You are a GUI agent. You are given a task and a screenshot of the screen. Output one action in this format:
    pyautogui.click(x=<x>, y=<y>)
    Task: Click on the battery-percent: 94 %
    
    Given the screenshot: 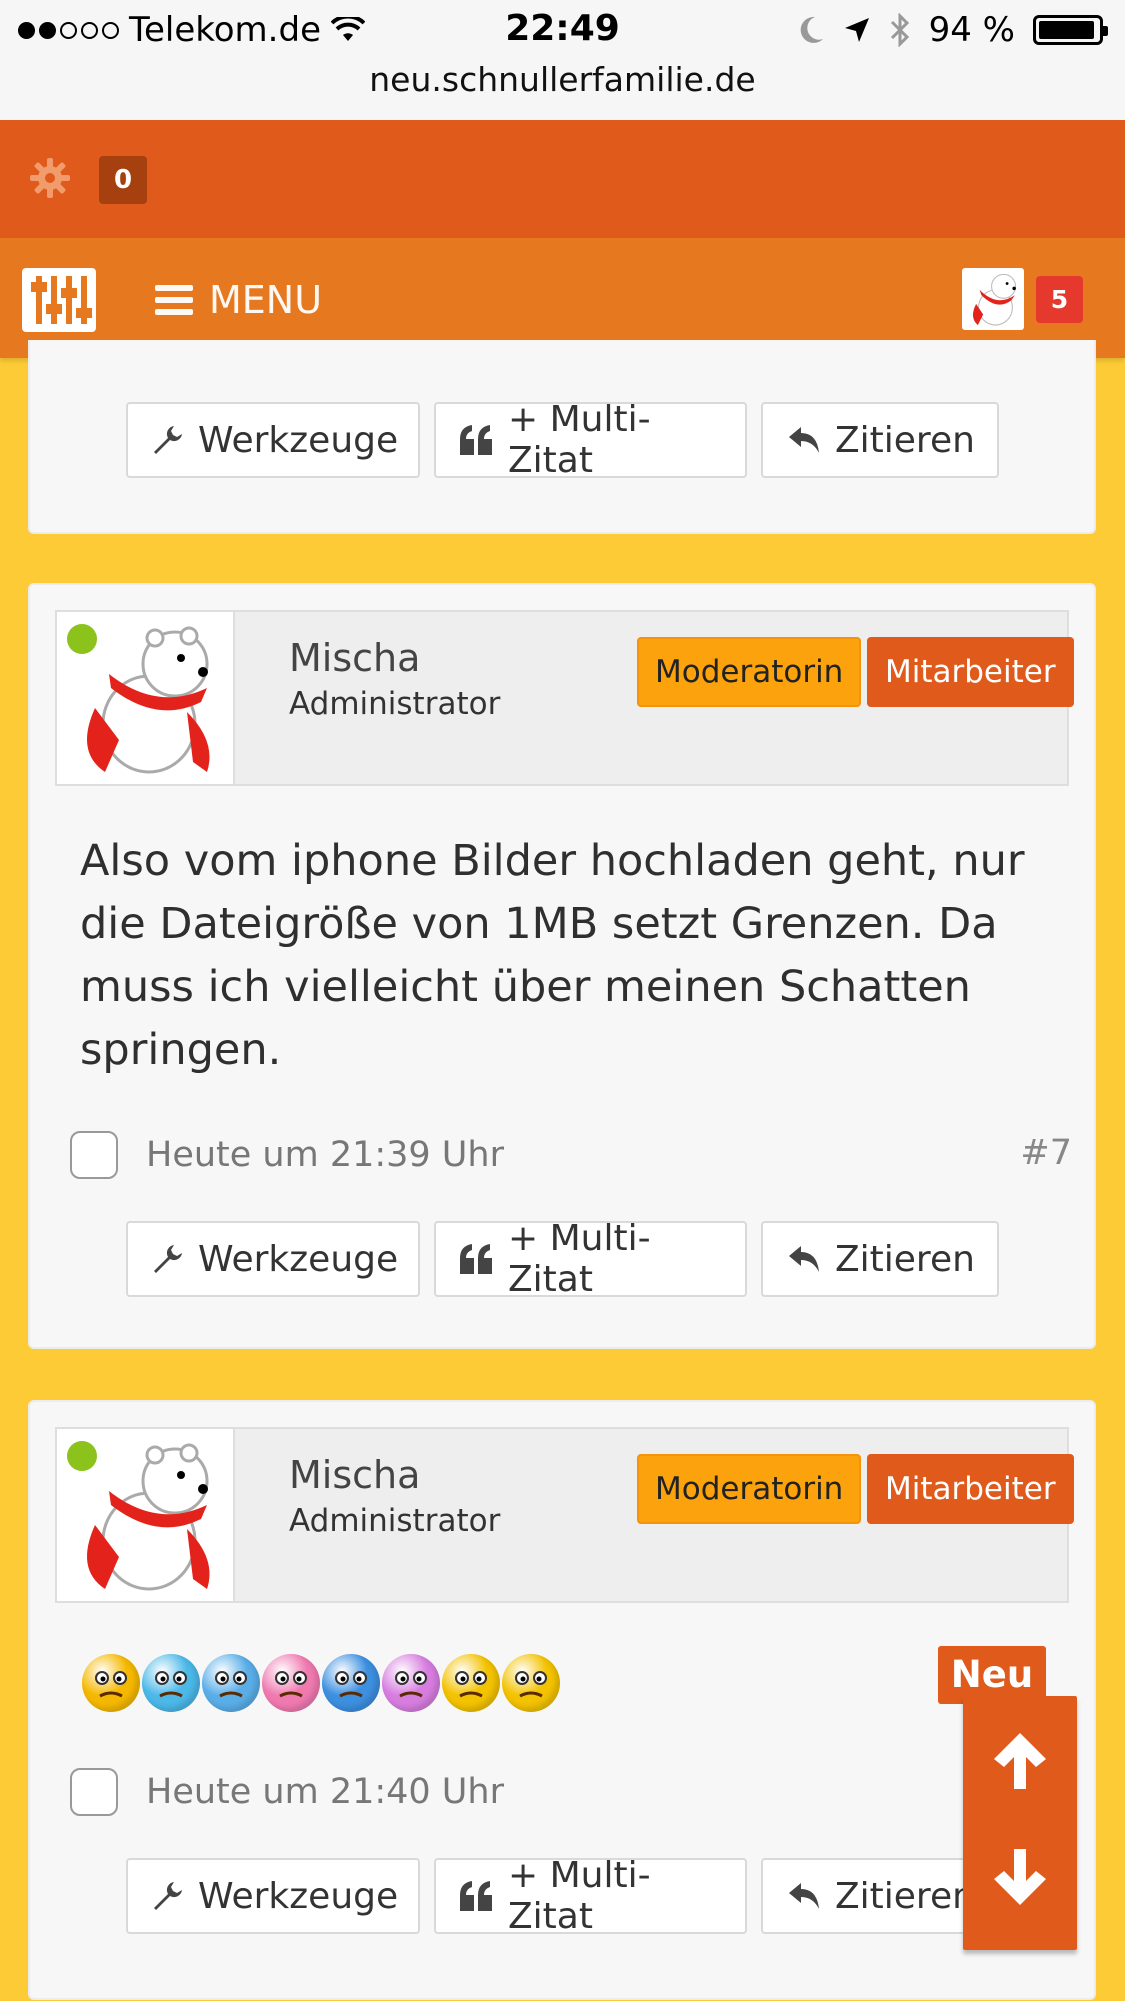 What is the action you would take?
    pyautogui.click(x=971, y=30)
    